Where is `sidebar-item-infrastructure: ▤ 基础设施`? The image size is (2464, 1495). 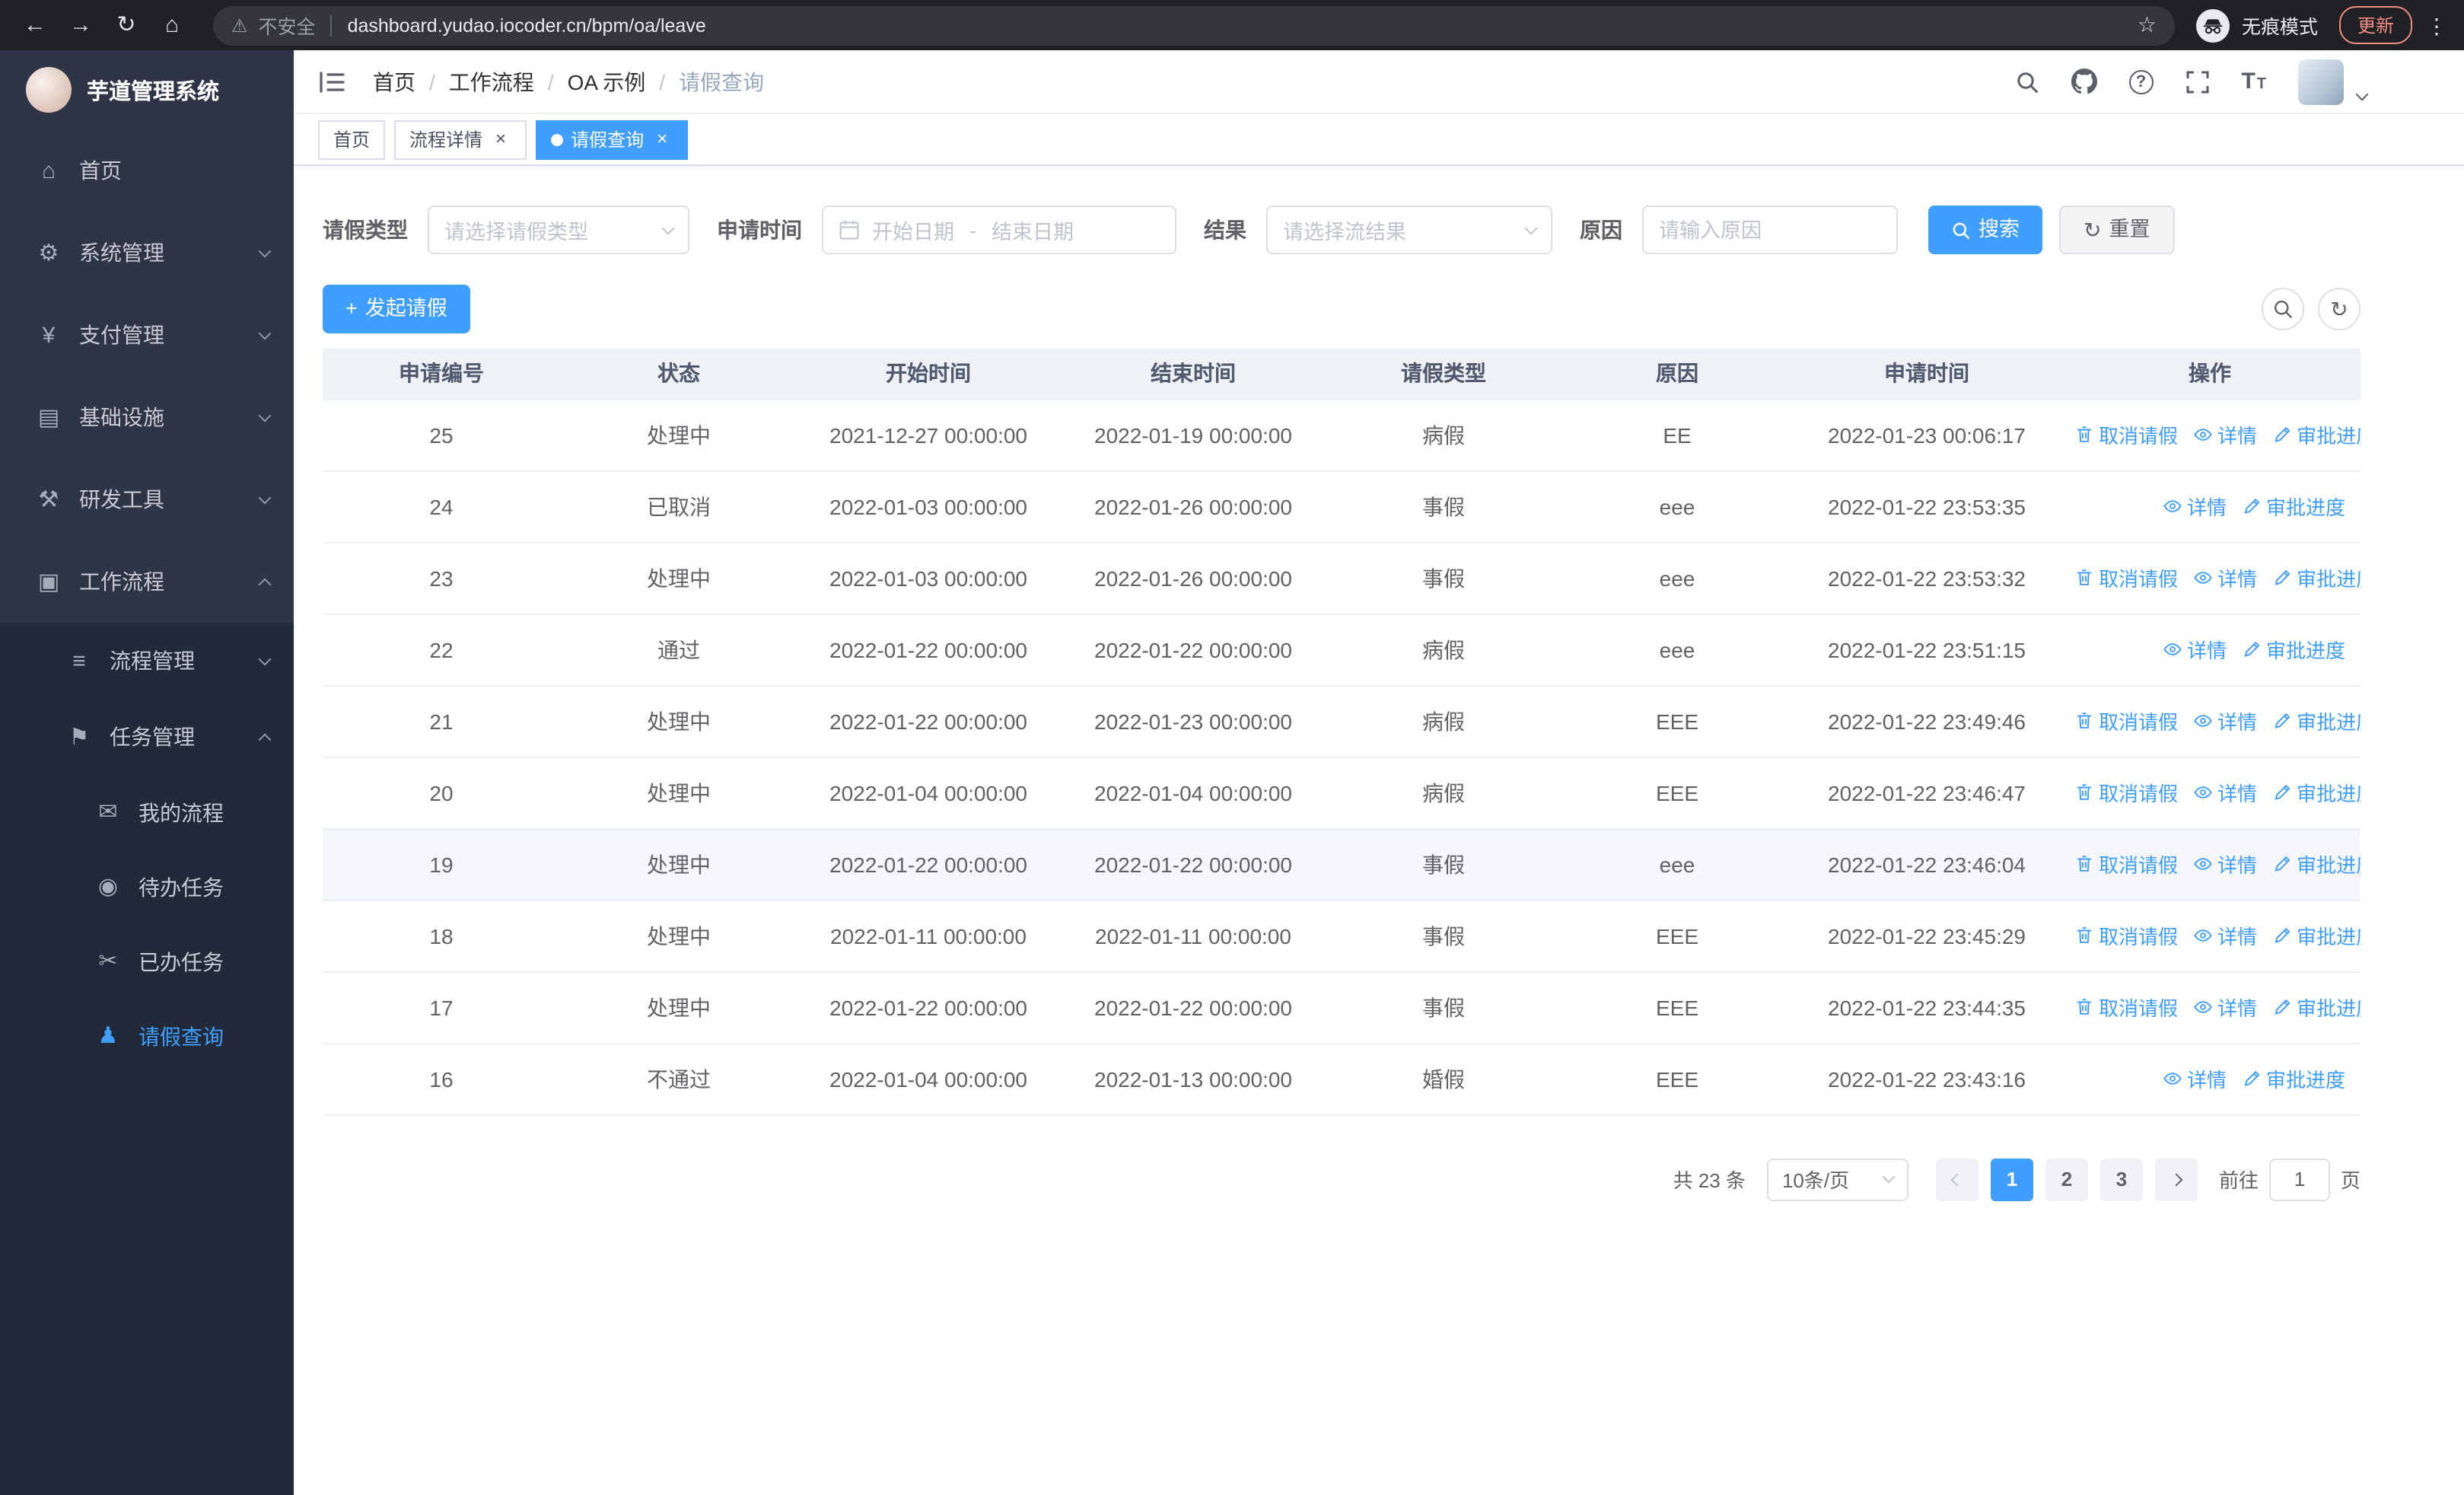 sidebar-item-infrastructure: ▤ 基础设施 is located at coordinates (147, 417).